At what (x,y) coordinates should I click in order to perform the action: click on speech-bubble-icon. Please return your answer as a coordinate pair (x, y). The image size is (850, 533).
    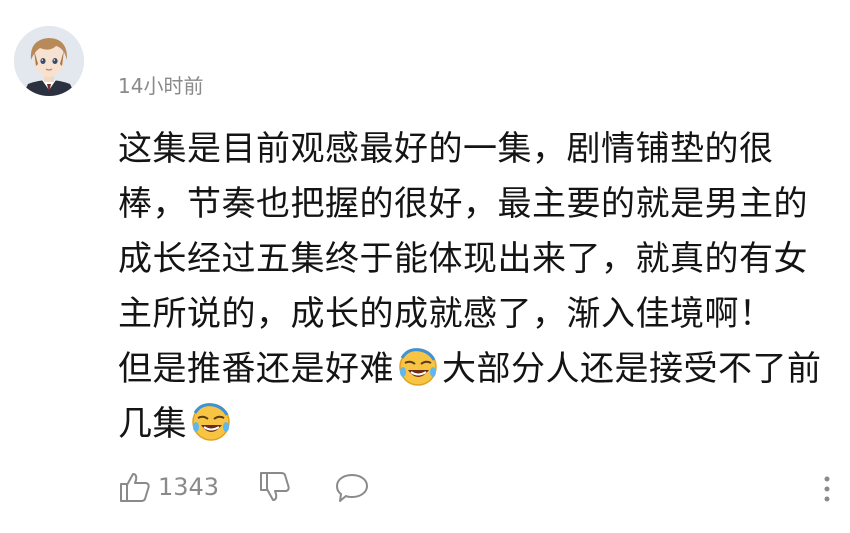
    Looking at the image, I should click on (352, 488).